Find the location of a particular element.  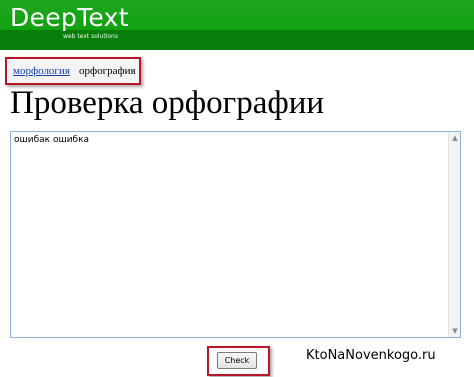

scroll-down-arrow-icon: ▼ is located at coordinates (455, 331).